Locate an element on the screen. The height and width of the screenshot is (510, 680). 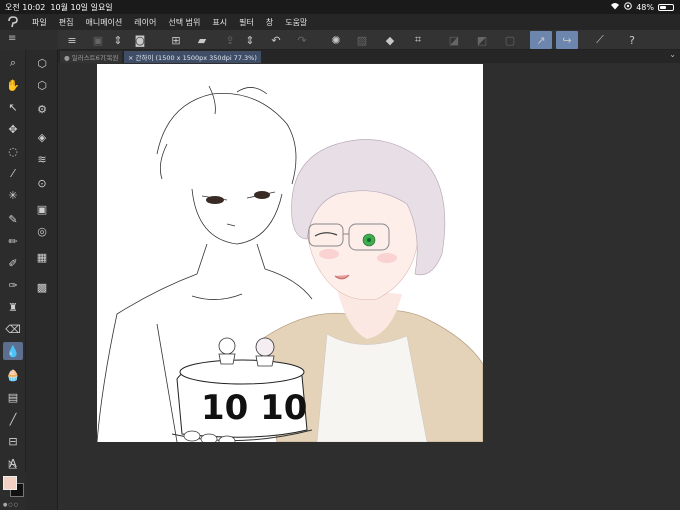
menu-view: 표시 is located at coordinates (219, 22).